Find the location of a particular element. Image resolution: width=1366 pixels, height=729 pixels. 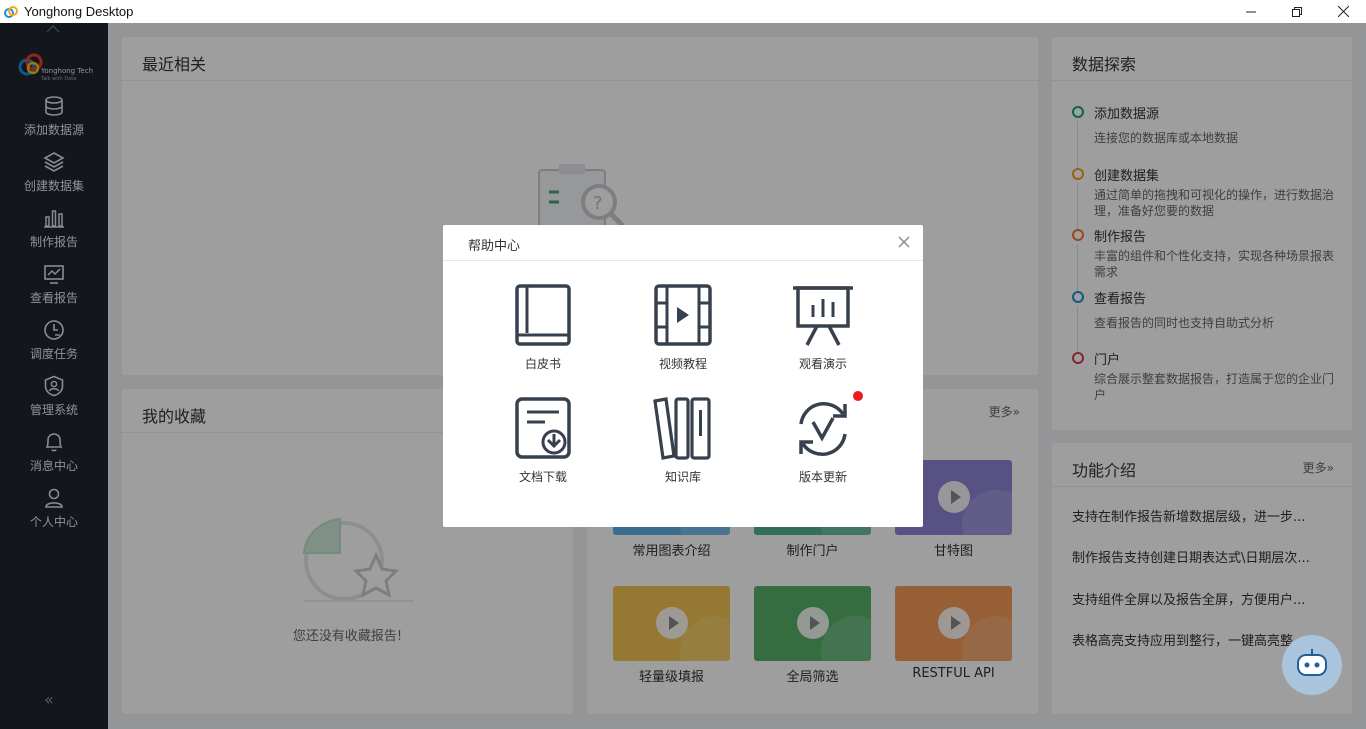

help-item-document-download: 文档下载 is located at coordinates (543, 448).